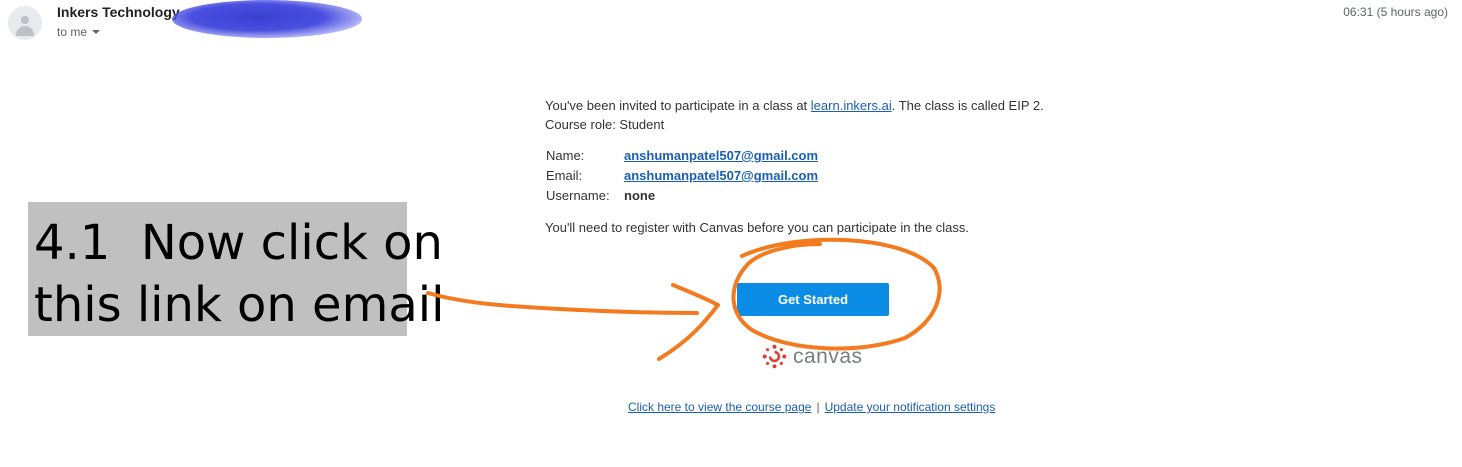 The image size is (1462, 467). What do you see at coordinates (721, 175) in the screenshot?
I see `email-value-link: anshumanpatel507@gmail.com` at bounding box center [721, 175].